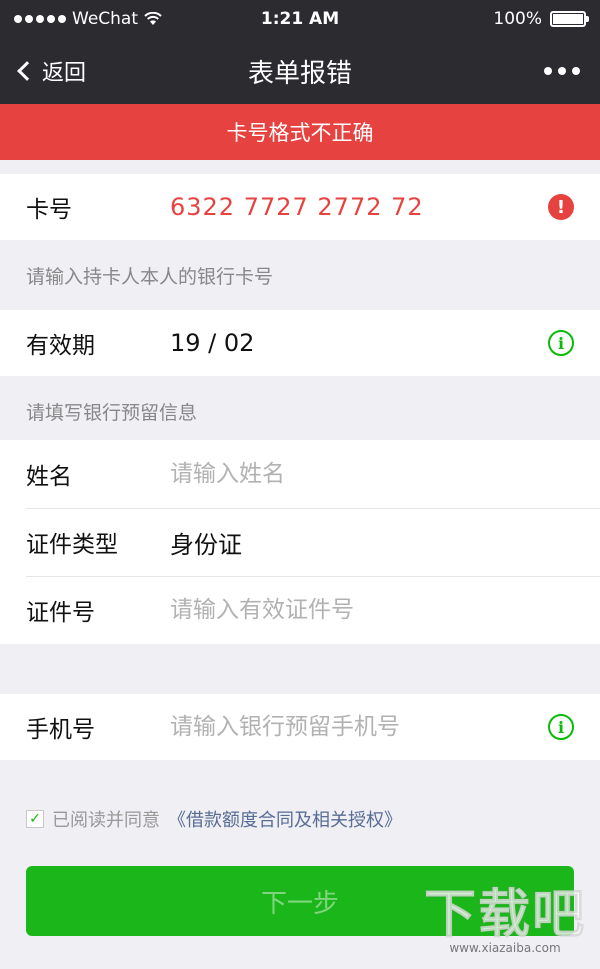  Describe the element at coordinates (150, 277) in the screenshot. I see `card-tip: 请输入持卡人本人的银行卡号` at that location.